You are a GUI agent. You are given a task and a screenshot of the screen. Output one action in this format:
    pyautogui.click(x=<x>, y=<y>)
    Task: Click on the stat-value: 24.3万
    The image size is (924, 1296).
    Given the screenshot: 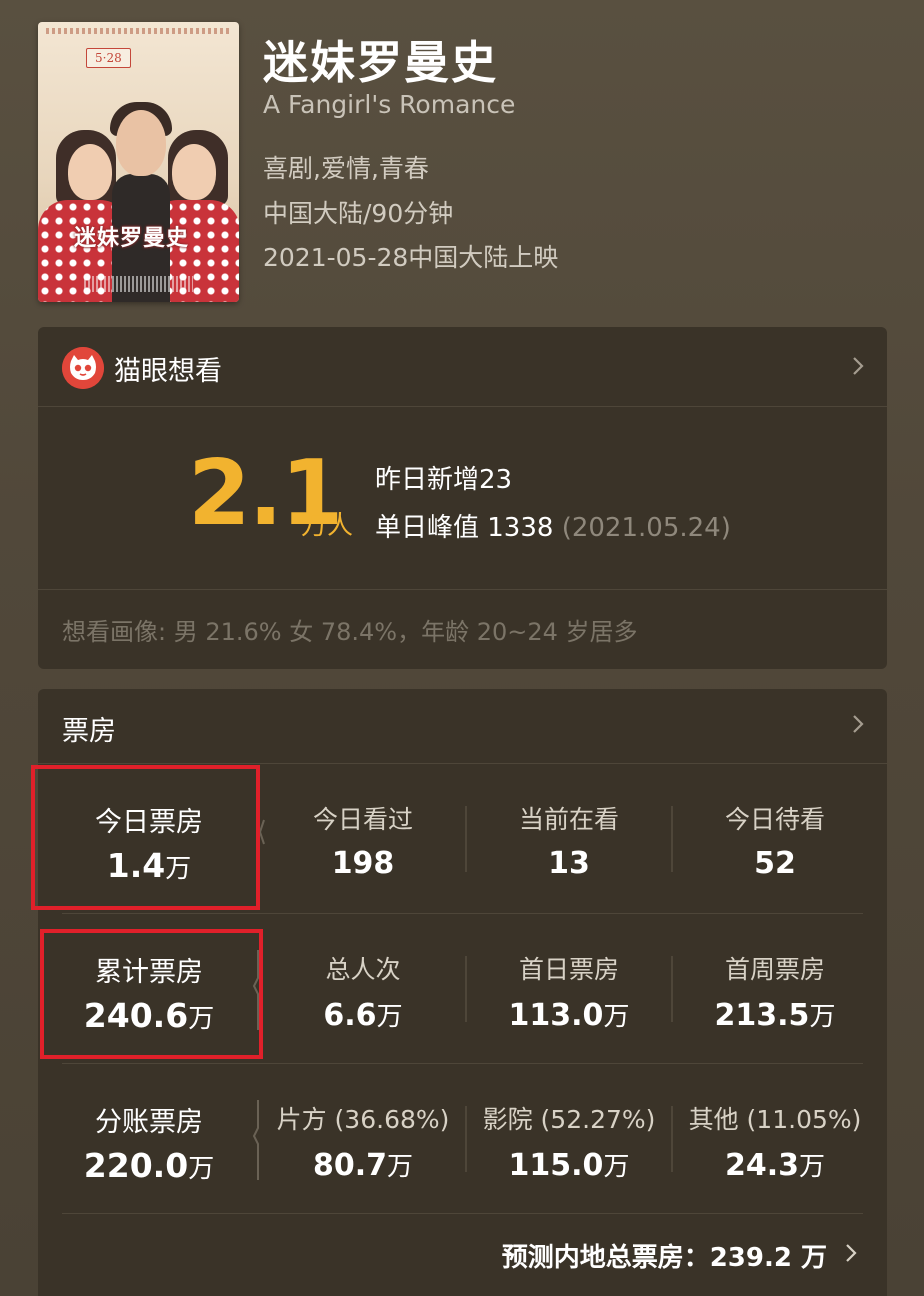 What is the action you would take?
    pyautogui.click(x=775, y=1164)
    